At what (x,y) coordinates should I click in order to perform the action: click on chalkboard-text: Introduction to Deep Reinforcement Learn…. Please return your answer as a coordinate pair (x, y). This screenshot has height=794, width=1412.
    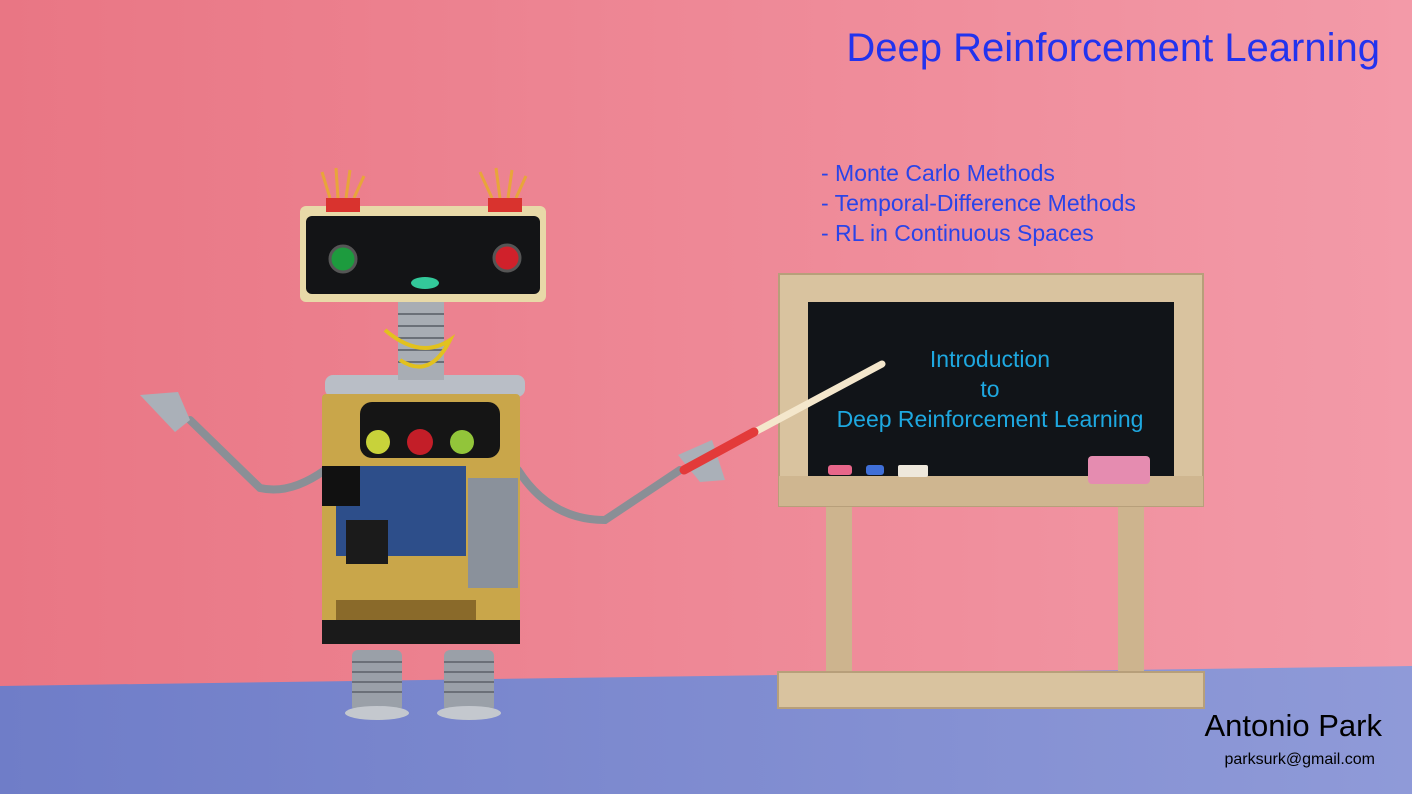
    Looking at the image, I should click on (990, 389).